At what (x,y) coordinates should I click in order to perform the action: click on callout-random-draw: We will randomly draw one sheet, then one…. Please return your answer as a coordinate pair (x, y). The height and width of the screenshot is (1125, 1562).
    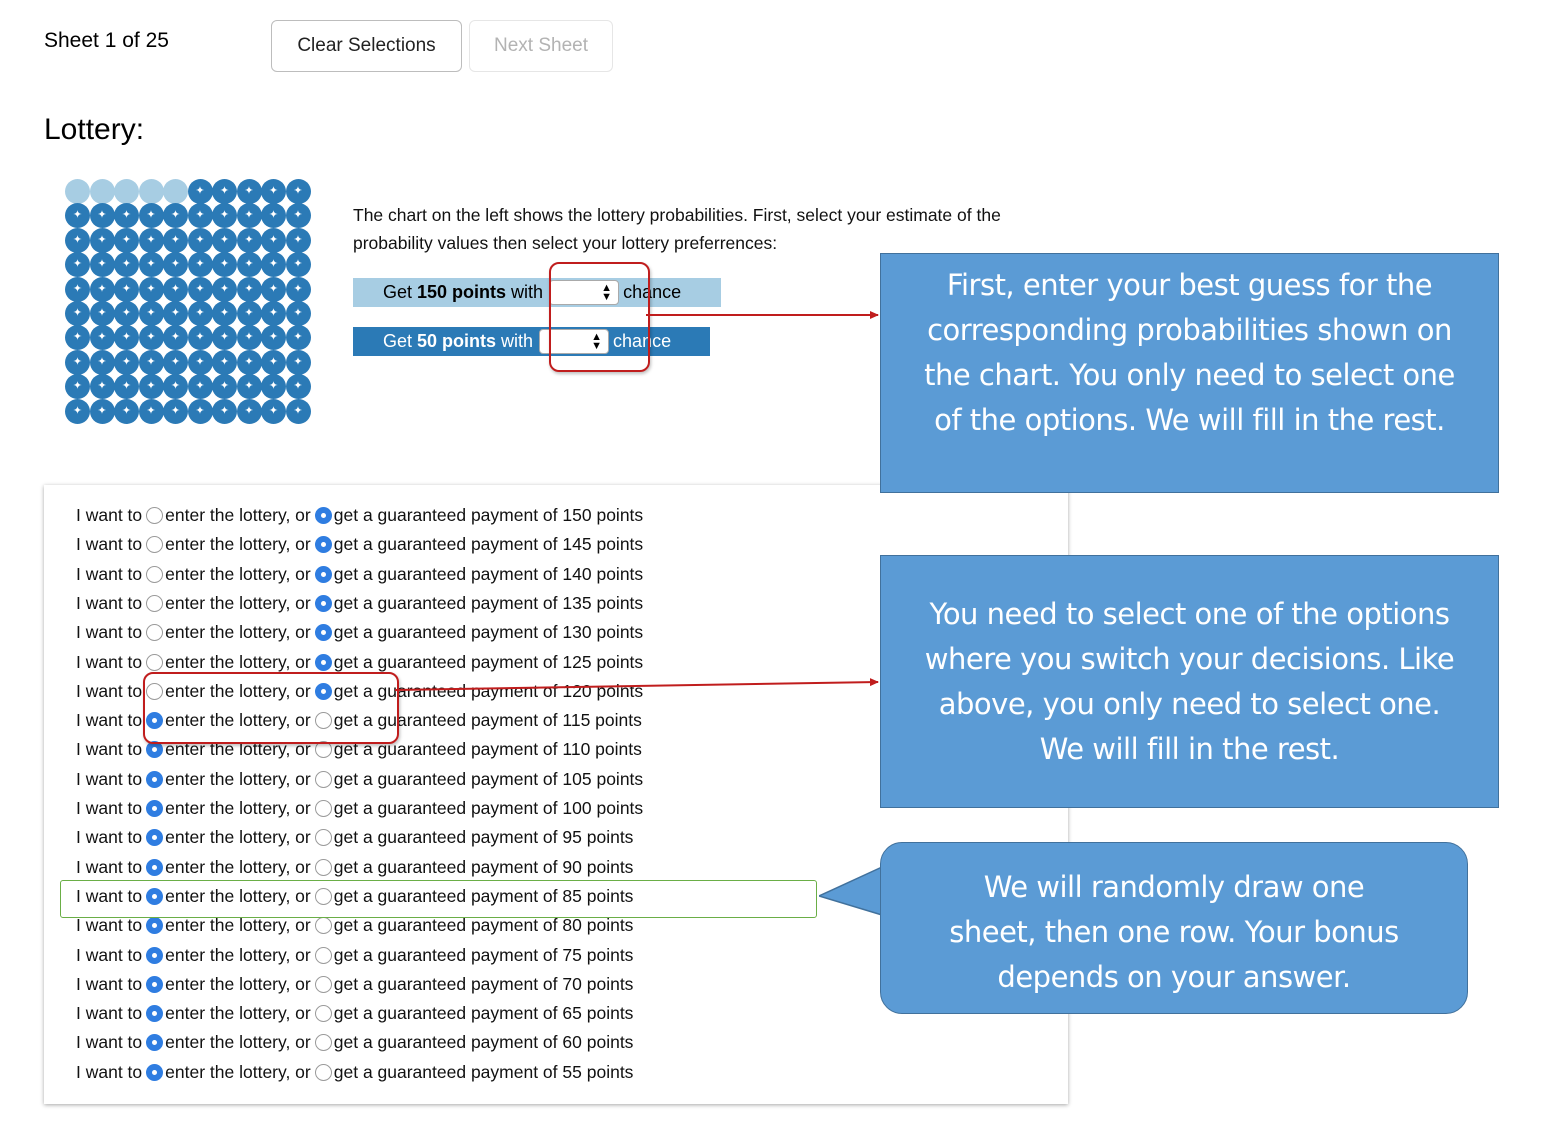
    Looking at the image, I should click on (1174, 928).